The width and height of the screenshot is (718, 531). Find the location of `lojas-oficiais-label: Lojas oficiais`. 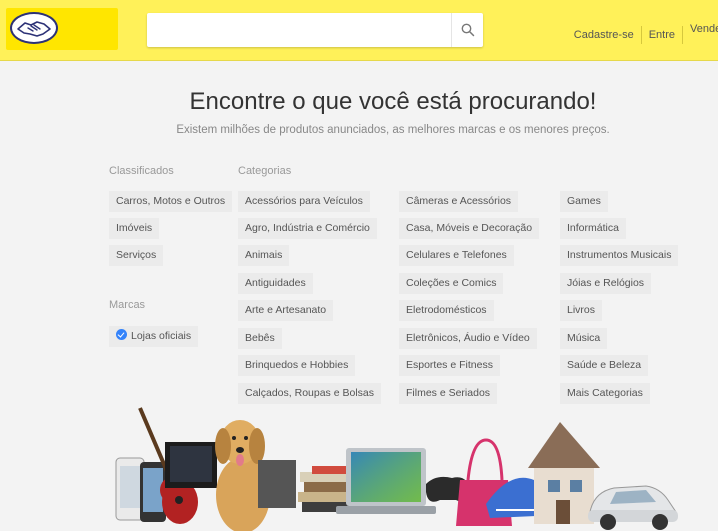

lojas-oficiais-label: Lojas oficiais is located at coordinates (161, 336).